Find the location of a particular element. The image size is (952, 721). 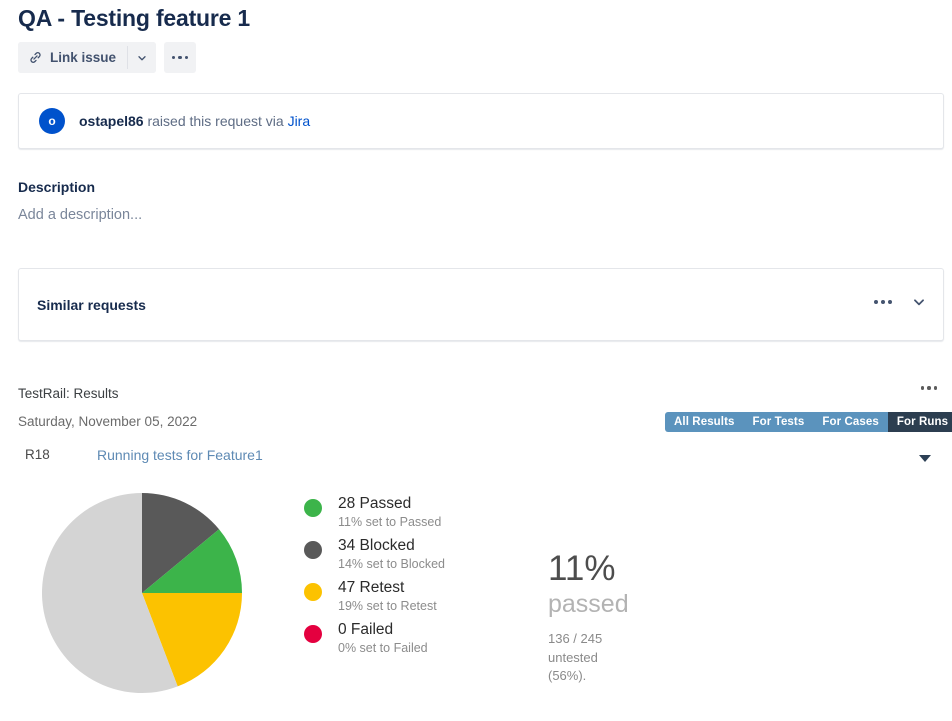

page-title: QA - Testing feature 1 is located at coordinates (134, 18).